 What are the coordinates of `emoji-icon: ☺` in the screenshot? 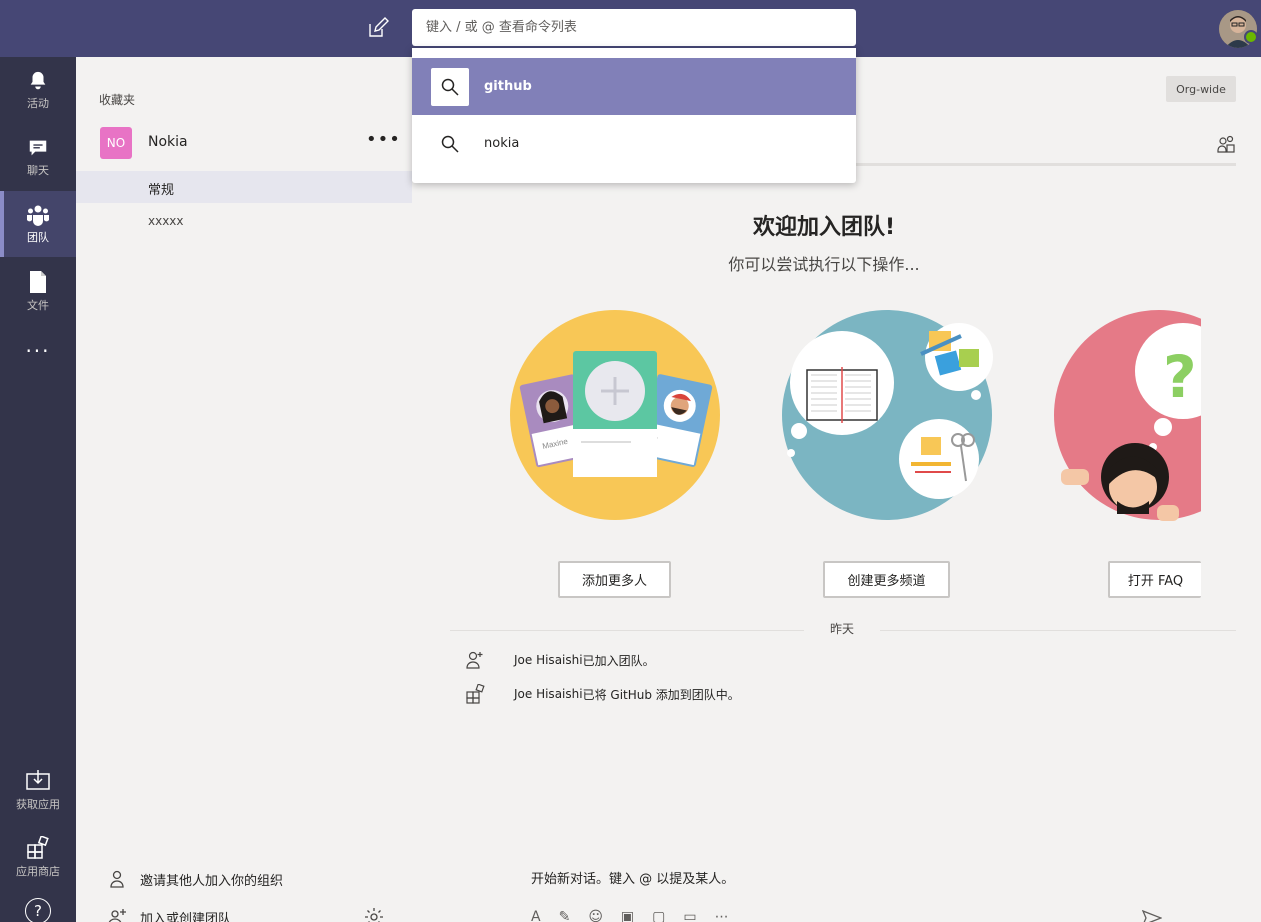 It's located at (595, 915).